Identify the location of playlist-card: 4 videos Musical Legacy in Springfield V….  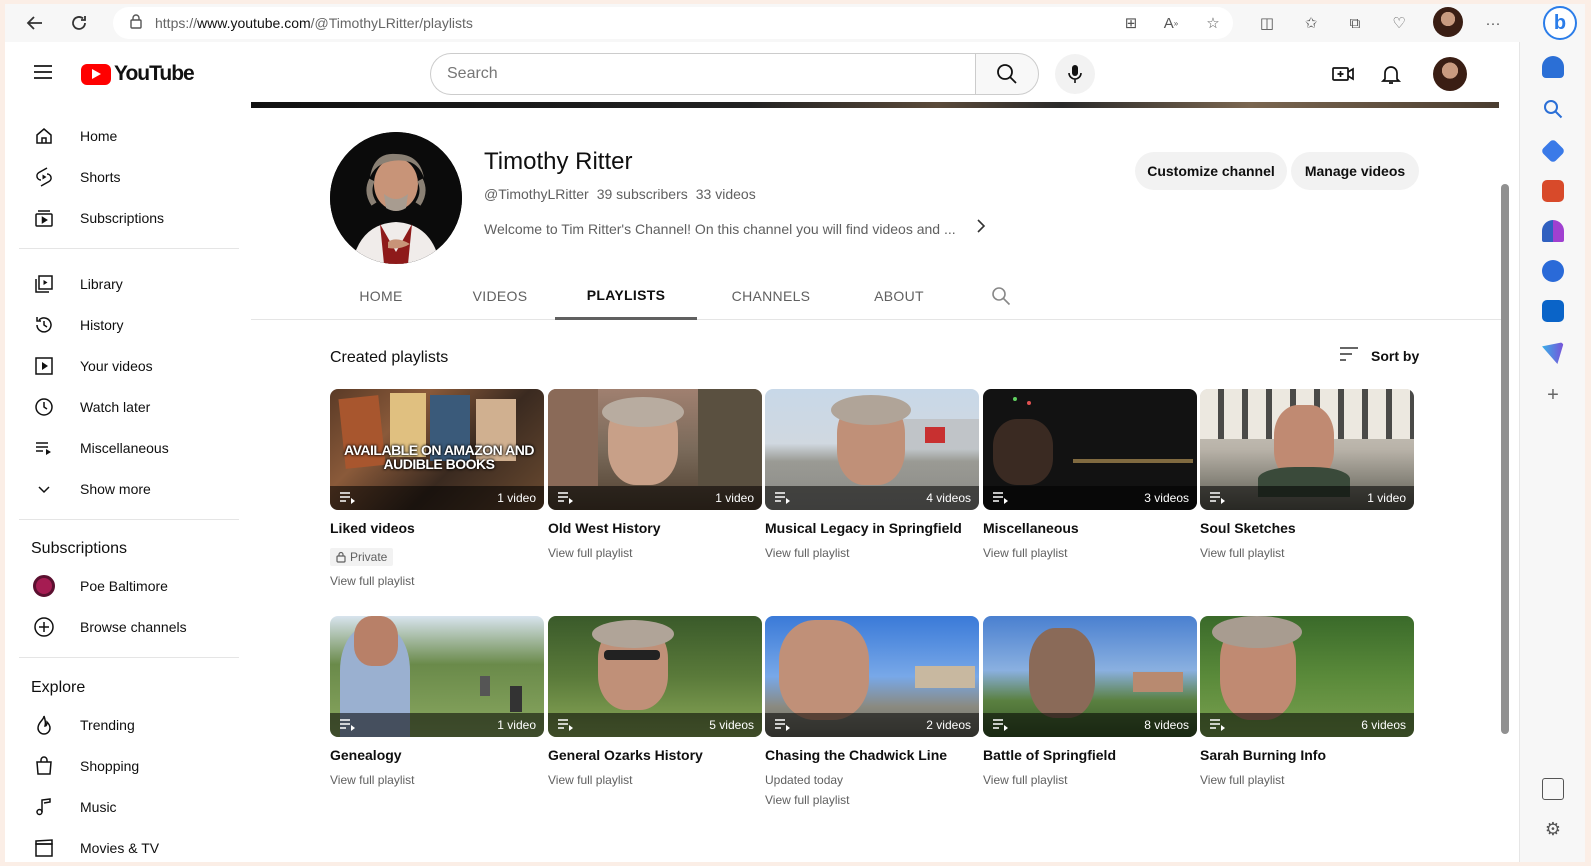
(872, 474).